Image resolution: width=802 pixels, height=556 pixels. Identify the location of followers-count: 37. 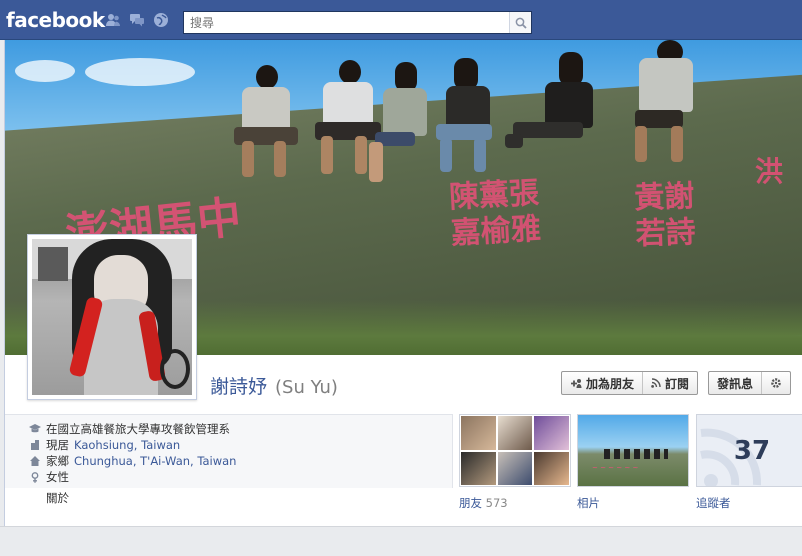
(752, 450).